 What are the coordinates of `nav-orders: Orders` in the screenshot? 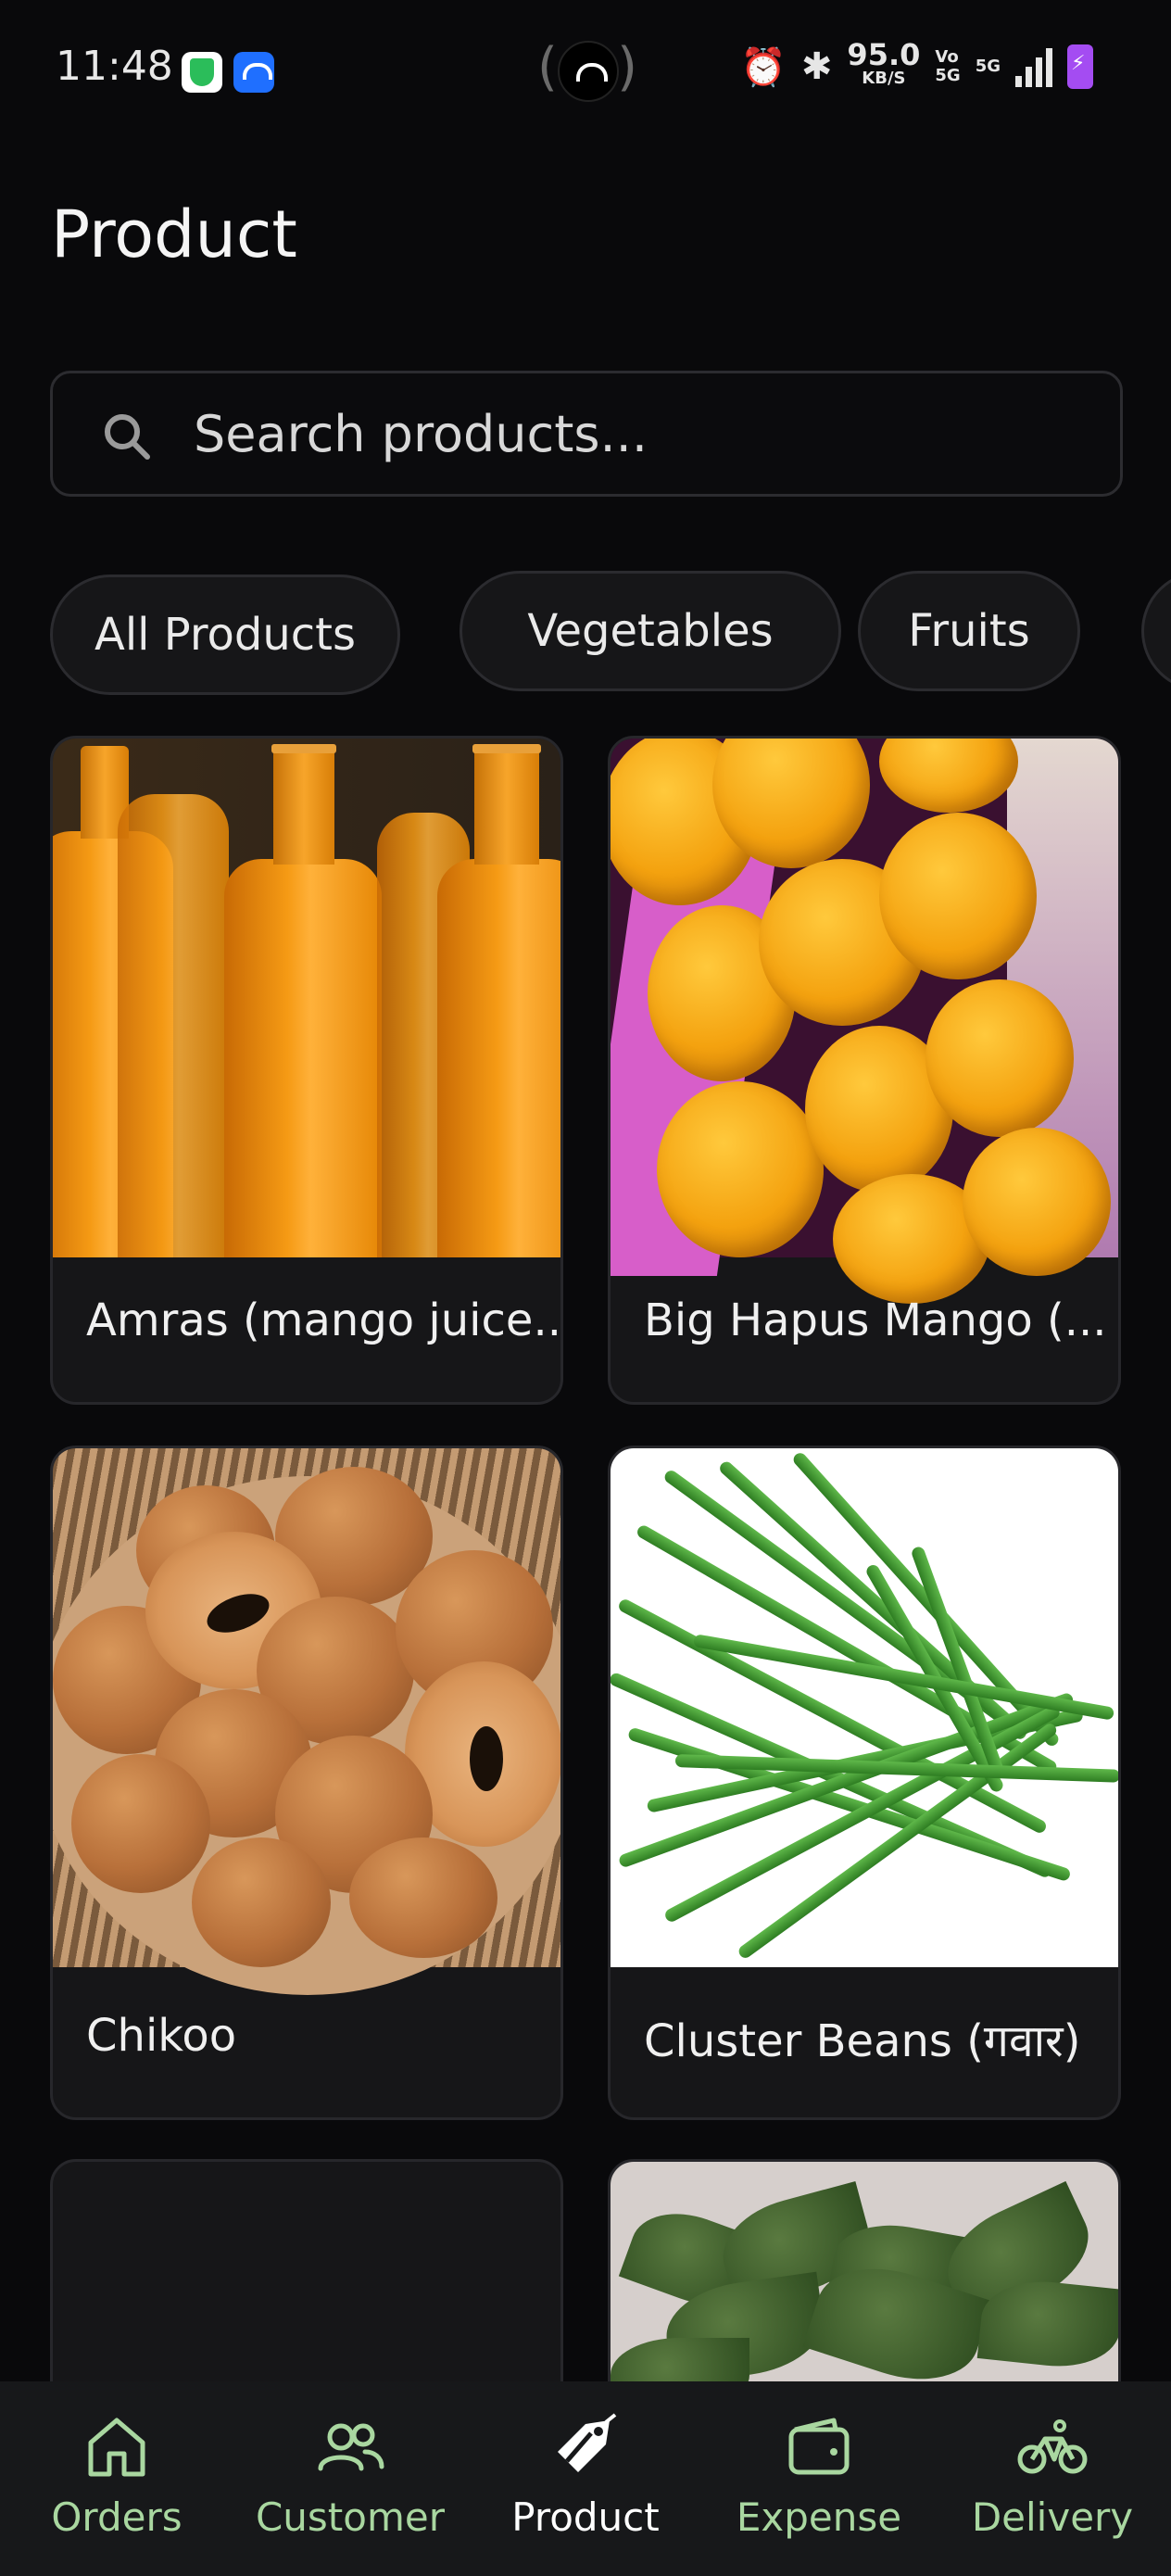 It's located at (117, 2488).